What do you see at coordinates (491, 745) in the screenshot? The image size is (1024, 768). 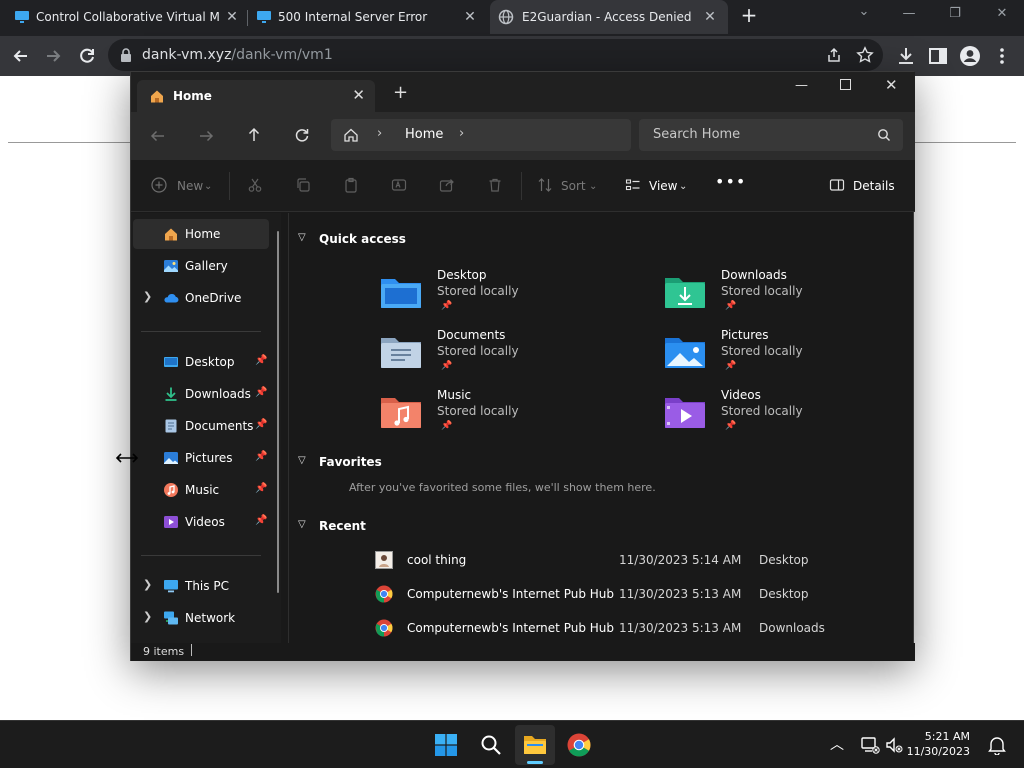 I see `search-icon` at bounding box center [491, 745].